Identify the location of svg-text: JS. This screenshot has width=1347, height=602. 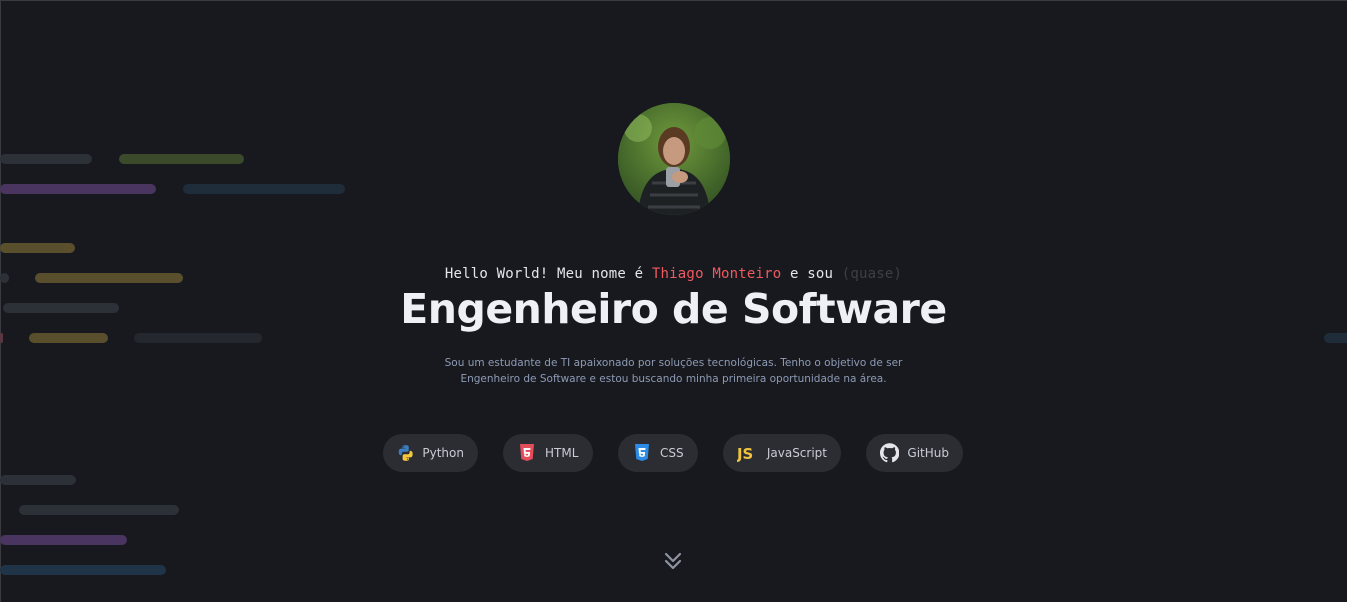
(745, 454).